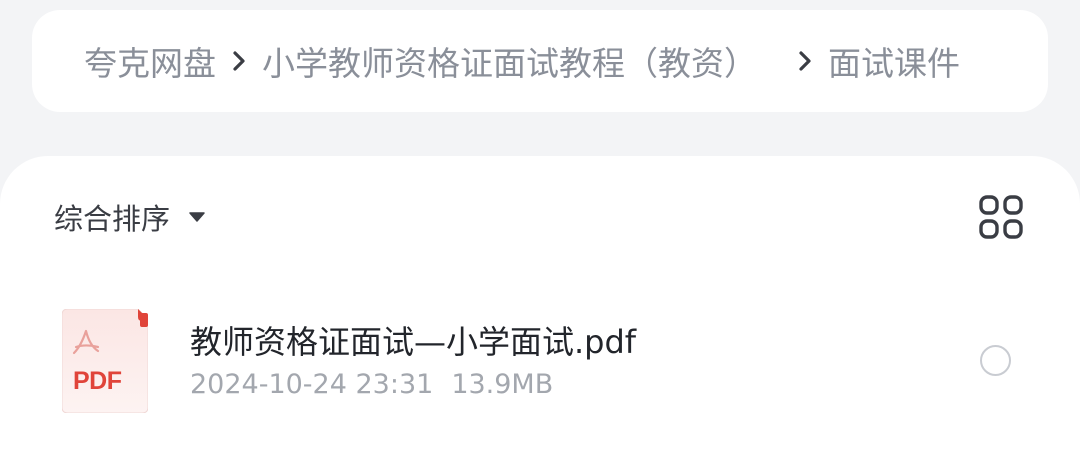 The height and width of the screenshot is (476, 1080). I want to click on breadcrumb-folder: 小学教师资格证面试教程（教资）, so click(522, 61).